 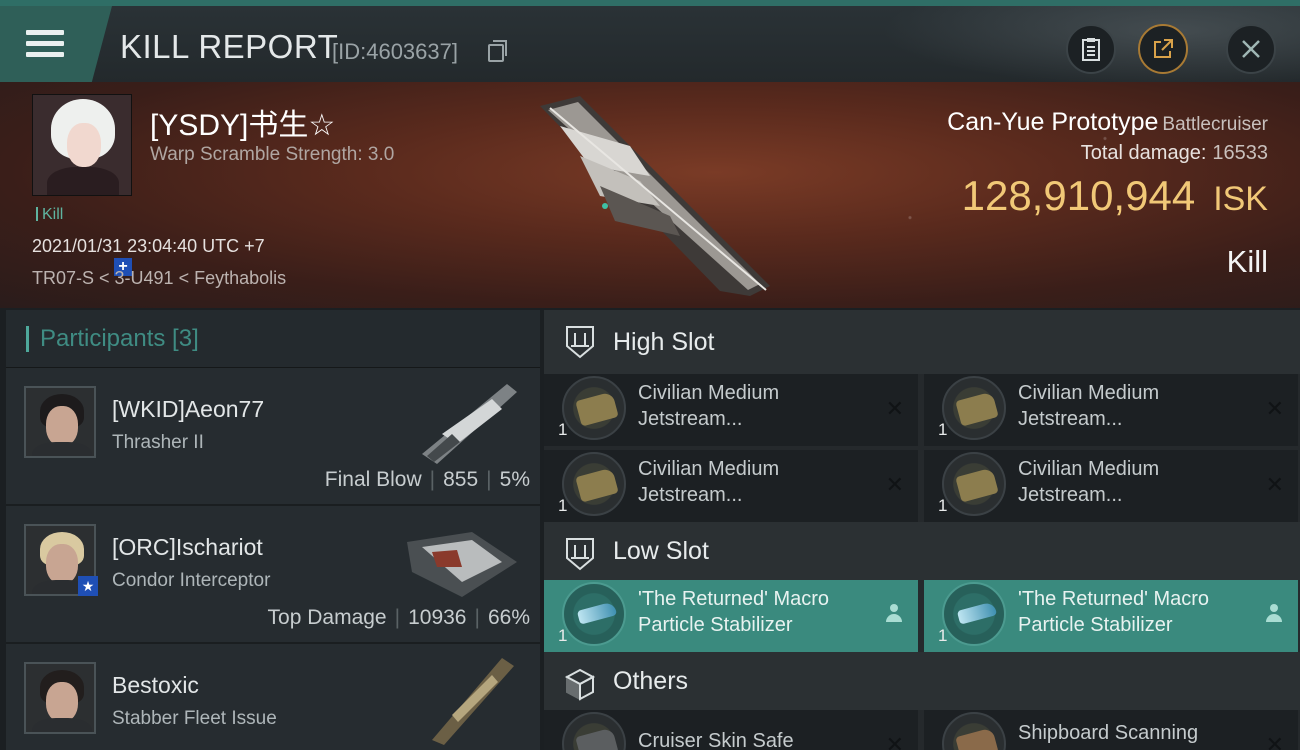 I want to click on share-icon, so click(x=1163, y=48).